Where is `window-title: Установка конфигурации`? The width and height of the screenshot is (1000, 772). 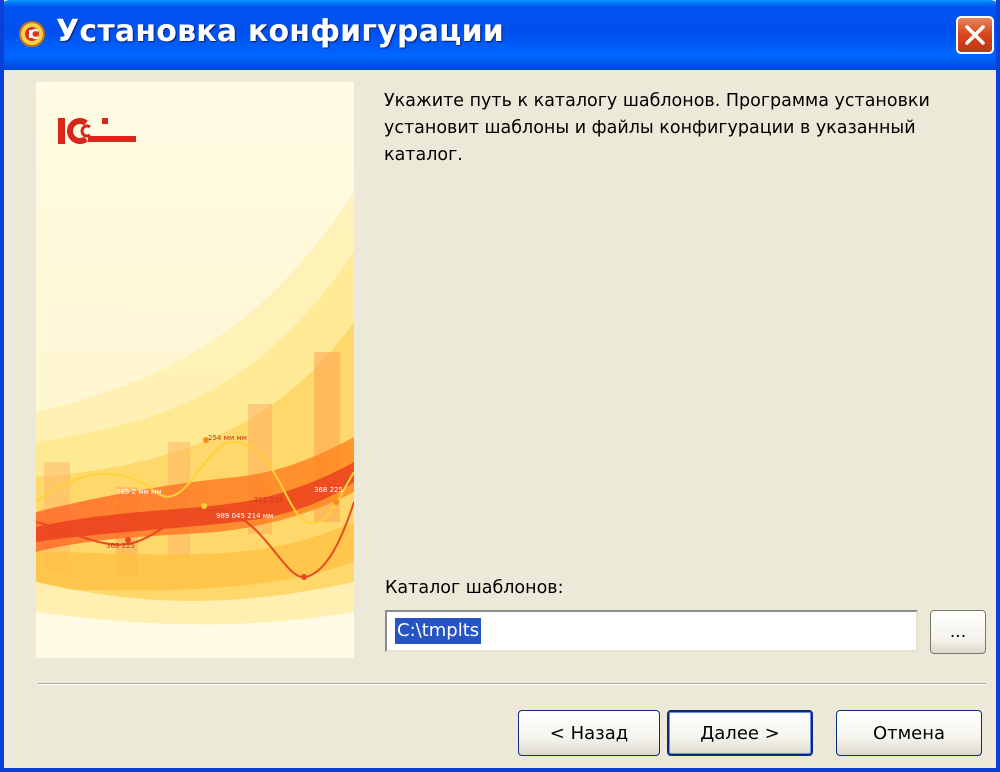
window-title: Установка конфигурации is located at coordinates (280, 31).